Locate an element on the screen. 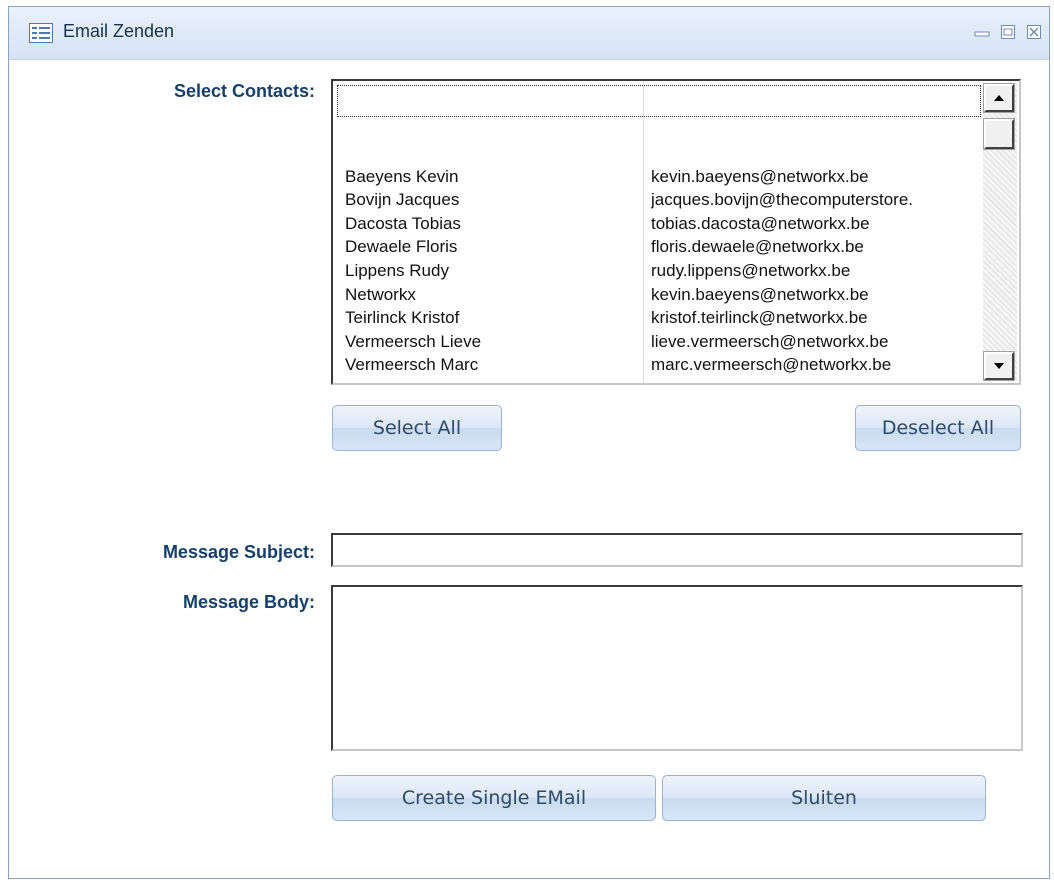  contact-row: Dacosta Tobias tobias.dacosta@networkx.be is located at coordinates (661, 226).